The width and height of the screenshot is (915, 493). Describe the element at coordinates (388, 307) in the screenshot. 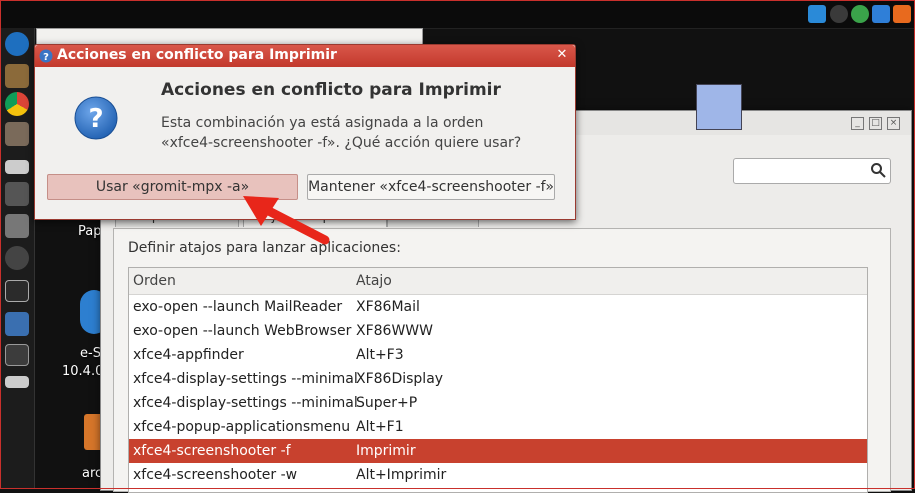

I see `shortcut-cell: XF86Mail` at that location.